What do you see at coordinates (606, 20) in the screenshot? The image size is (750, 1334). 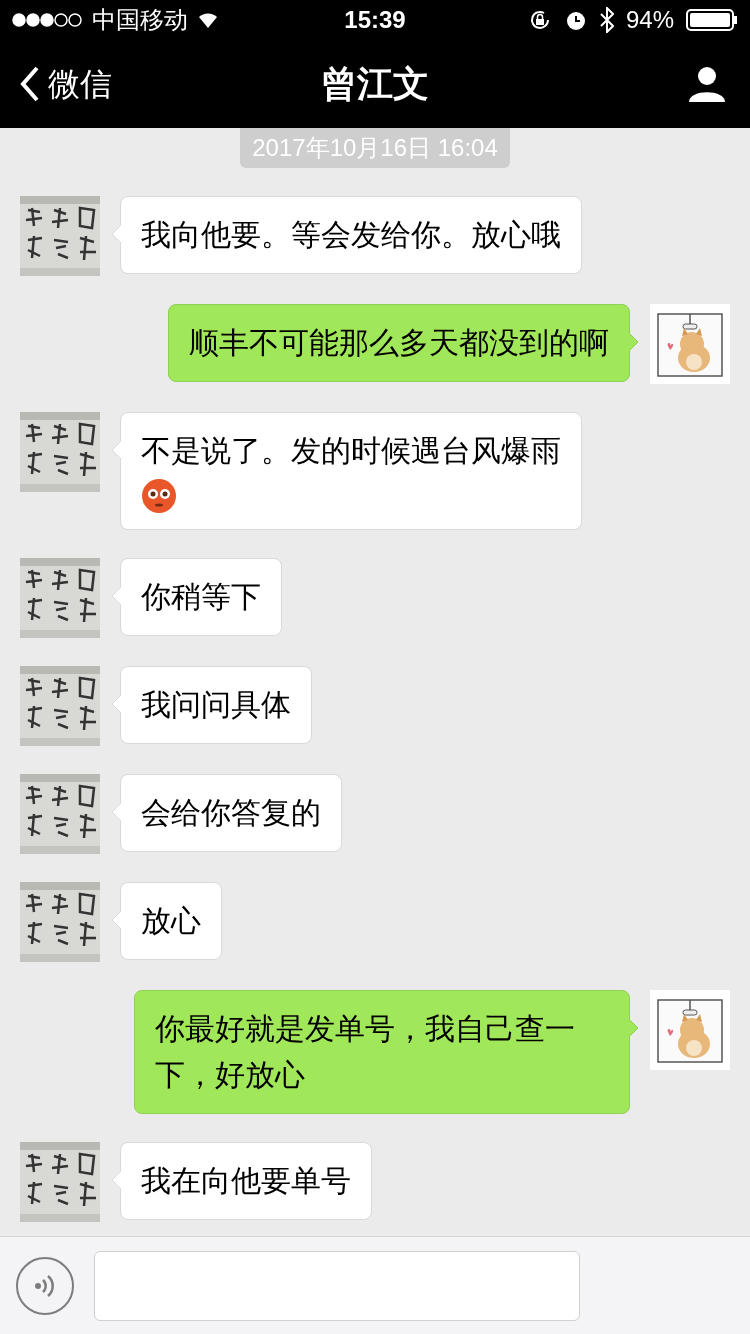 I see `bluetooth-icon` at bounding box center [606, 20].